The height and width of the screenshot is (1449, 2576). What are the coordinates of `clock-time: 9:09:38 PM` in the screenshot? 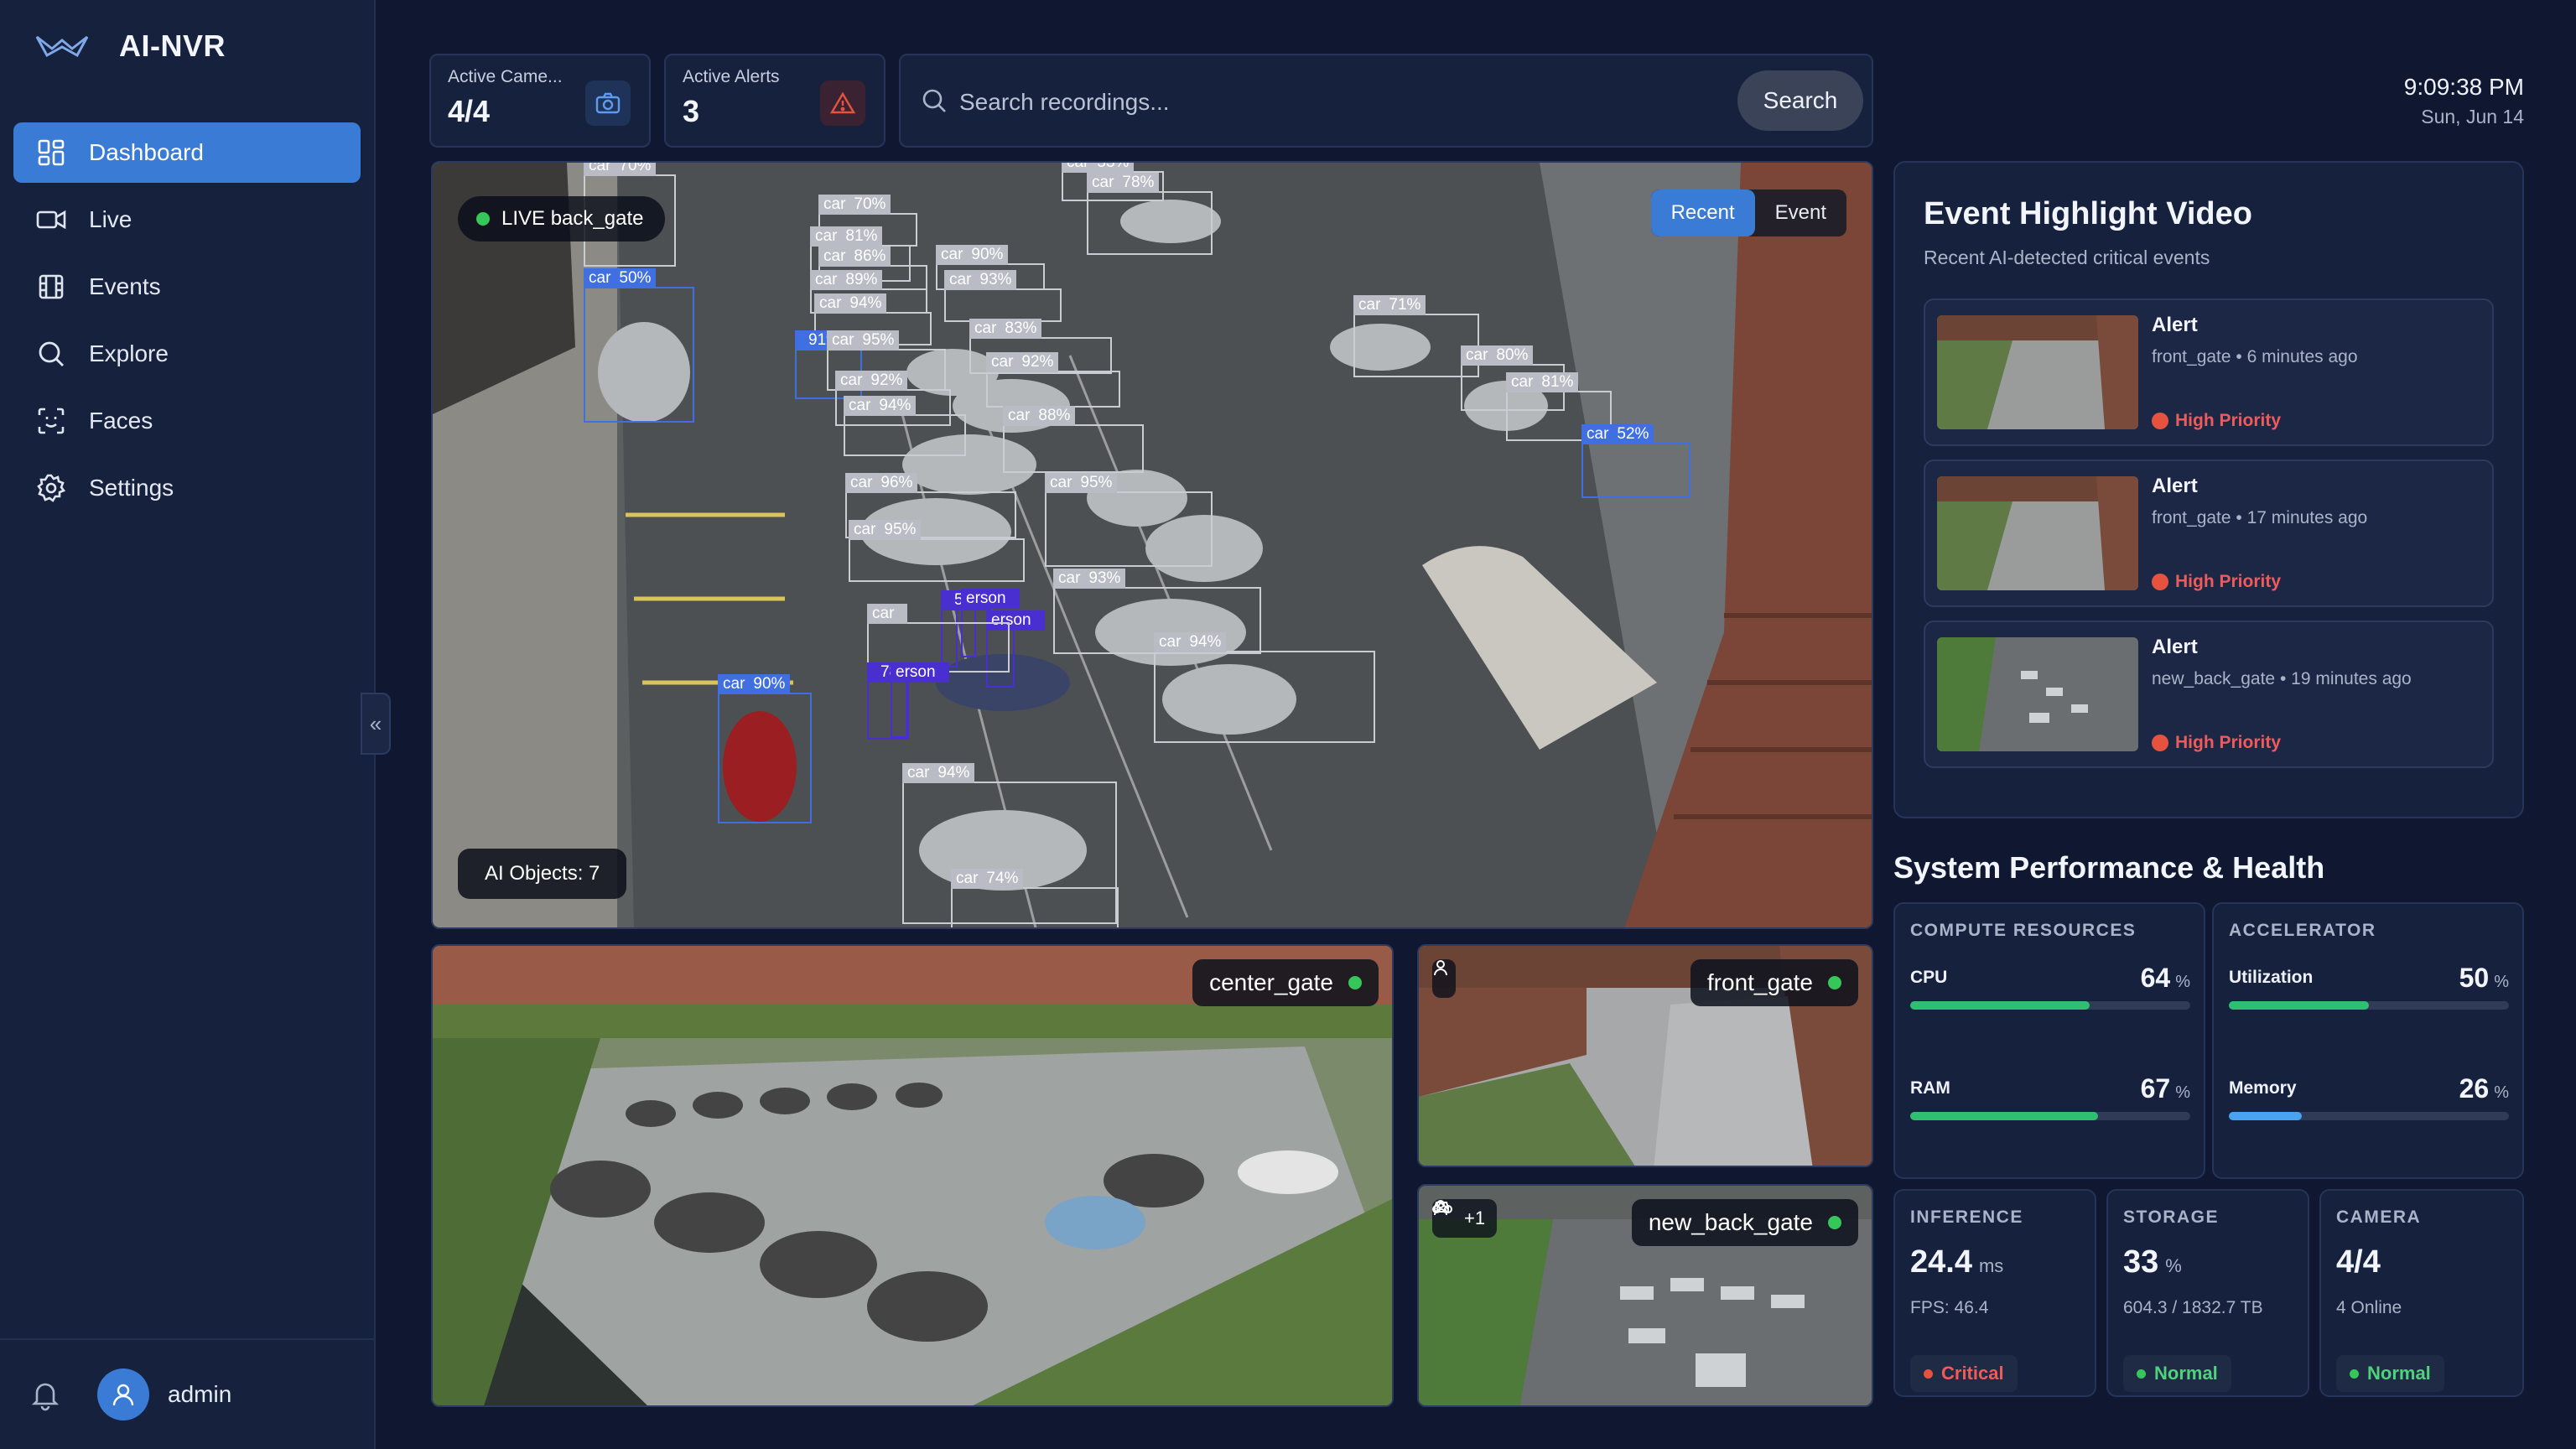 It's located at (2463, 87).